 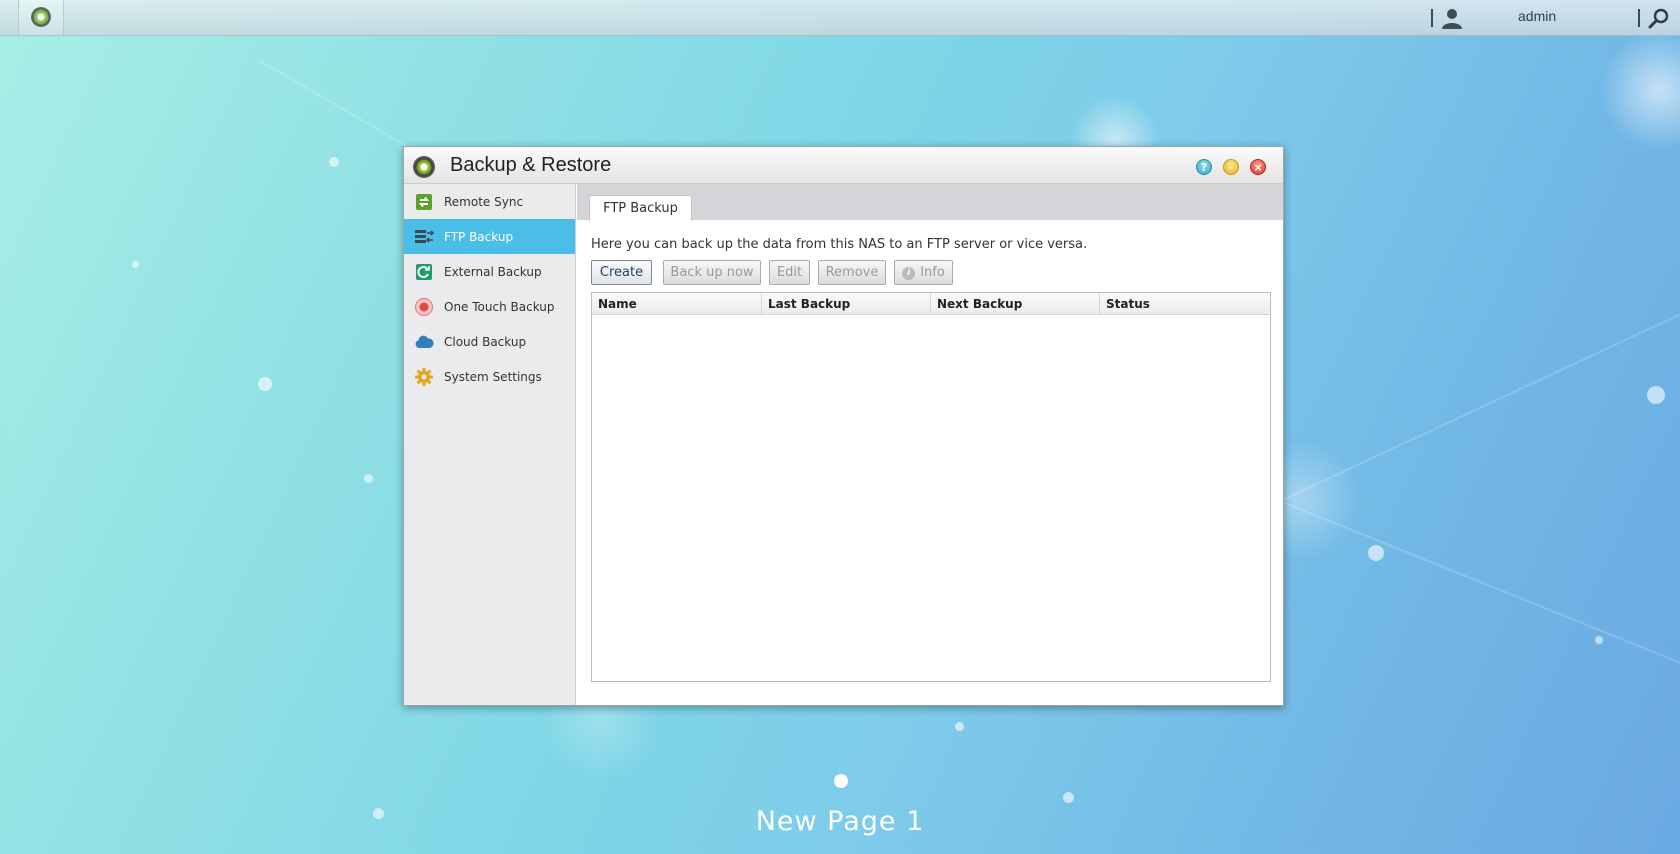 I want to click on edit-button: Edit, so click(x=789, y=272).